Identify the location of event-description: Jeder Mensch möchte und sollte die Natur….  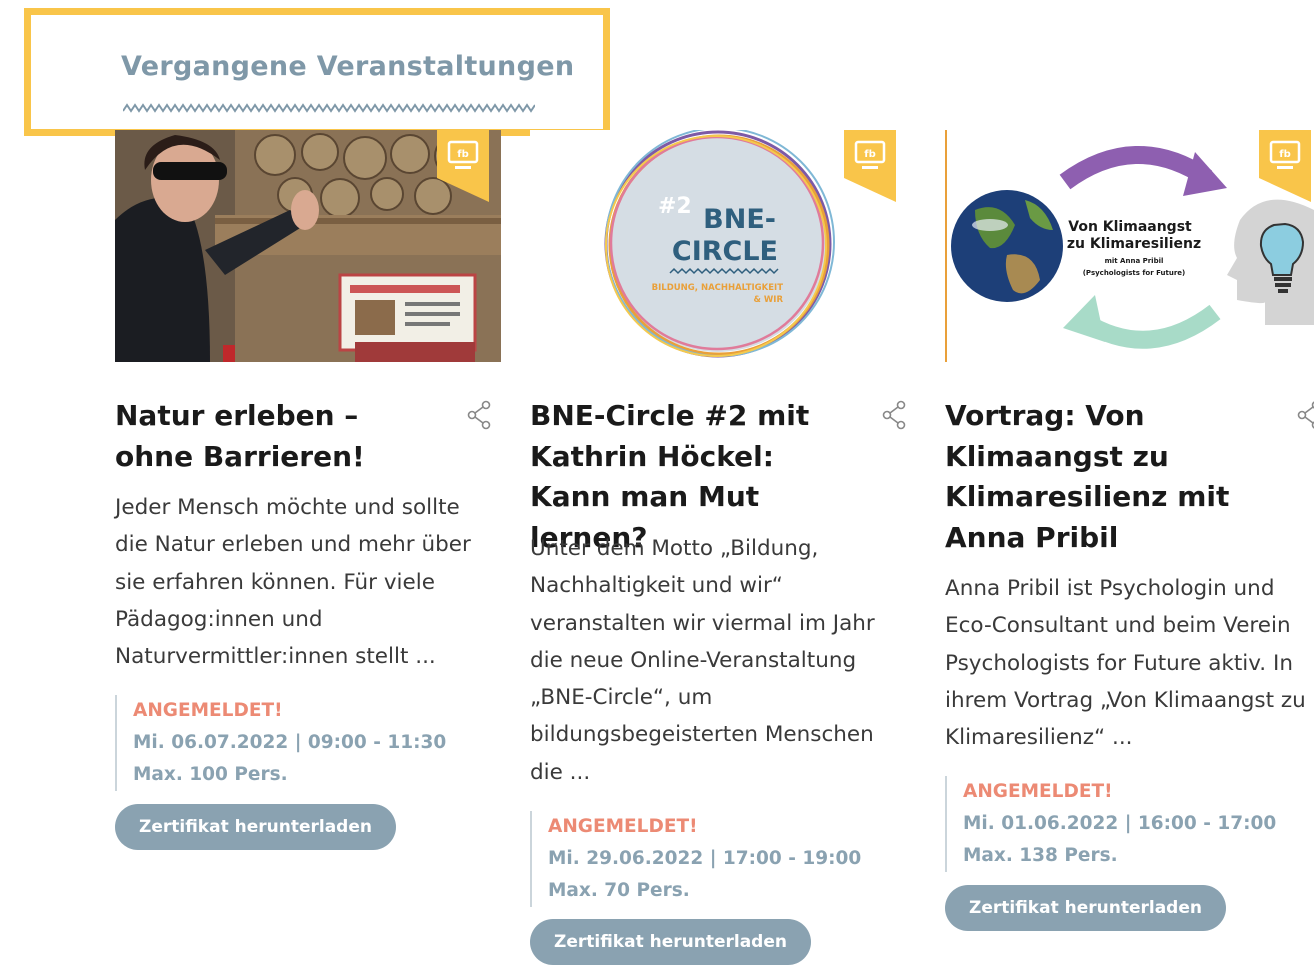
(305, 582).